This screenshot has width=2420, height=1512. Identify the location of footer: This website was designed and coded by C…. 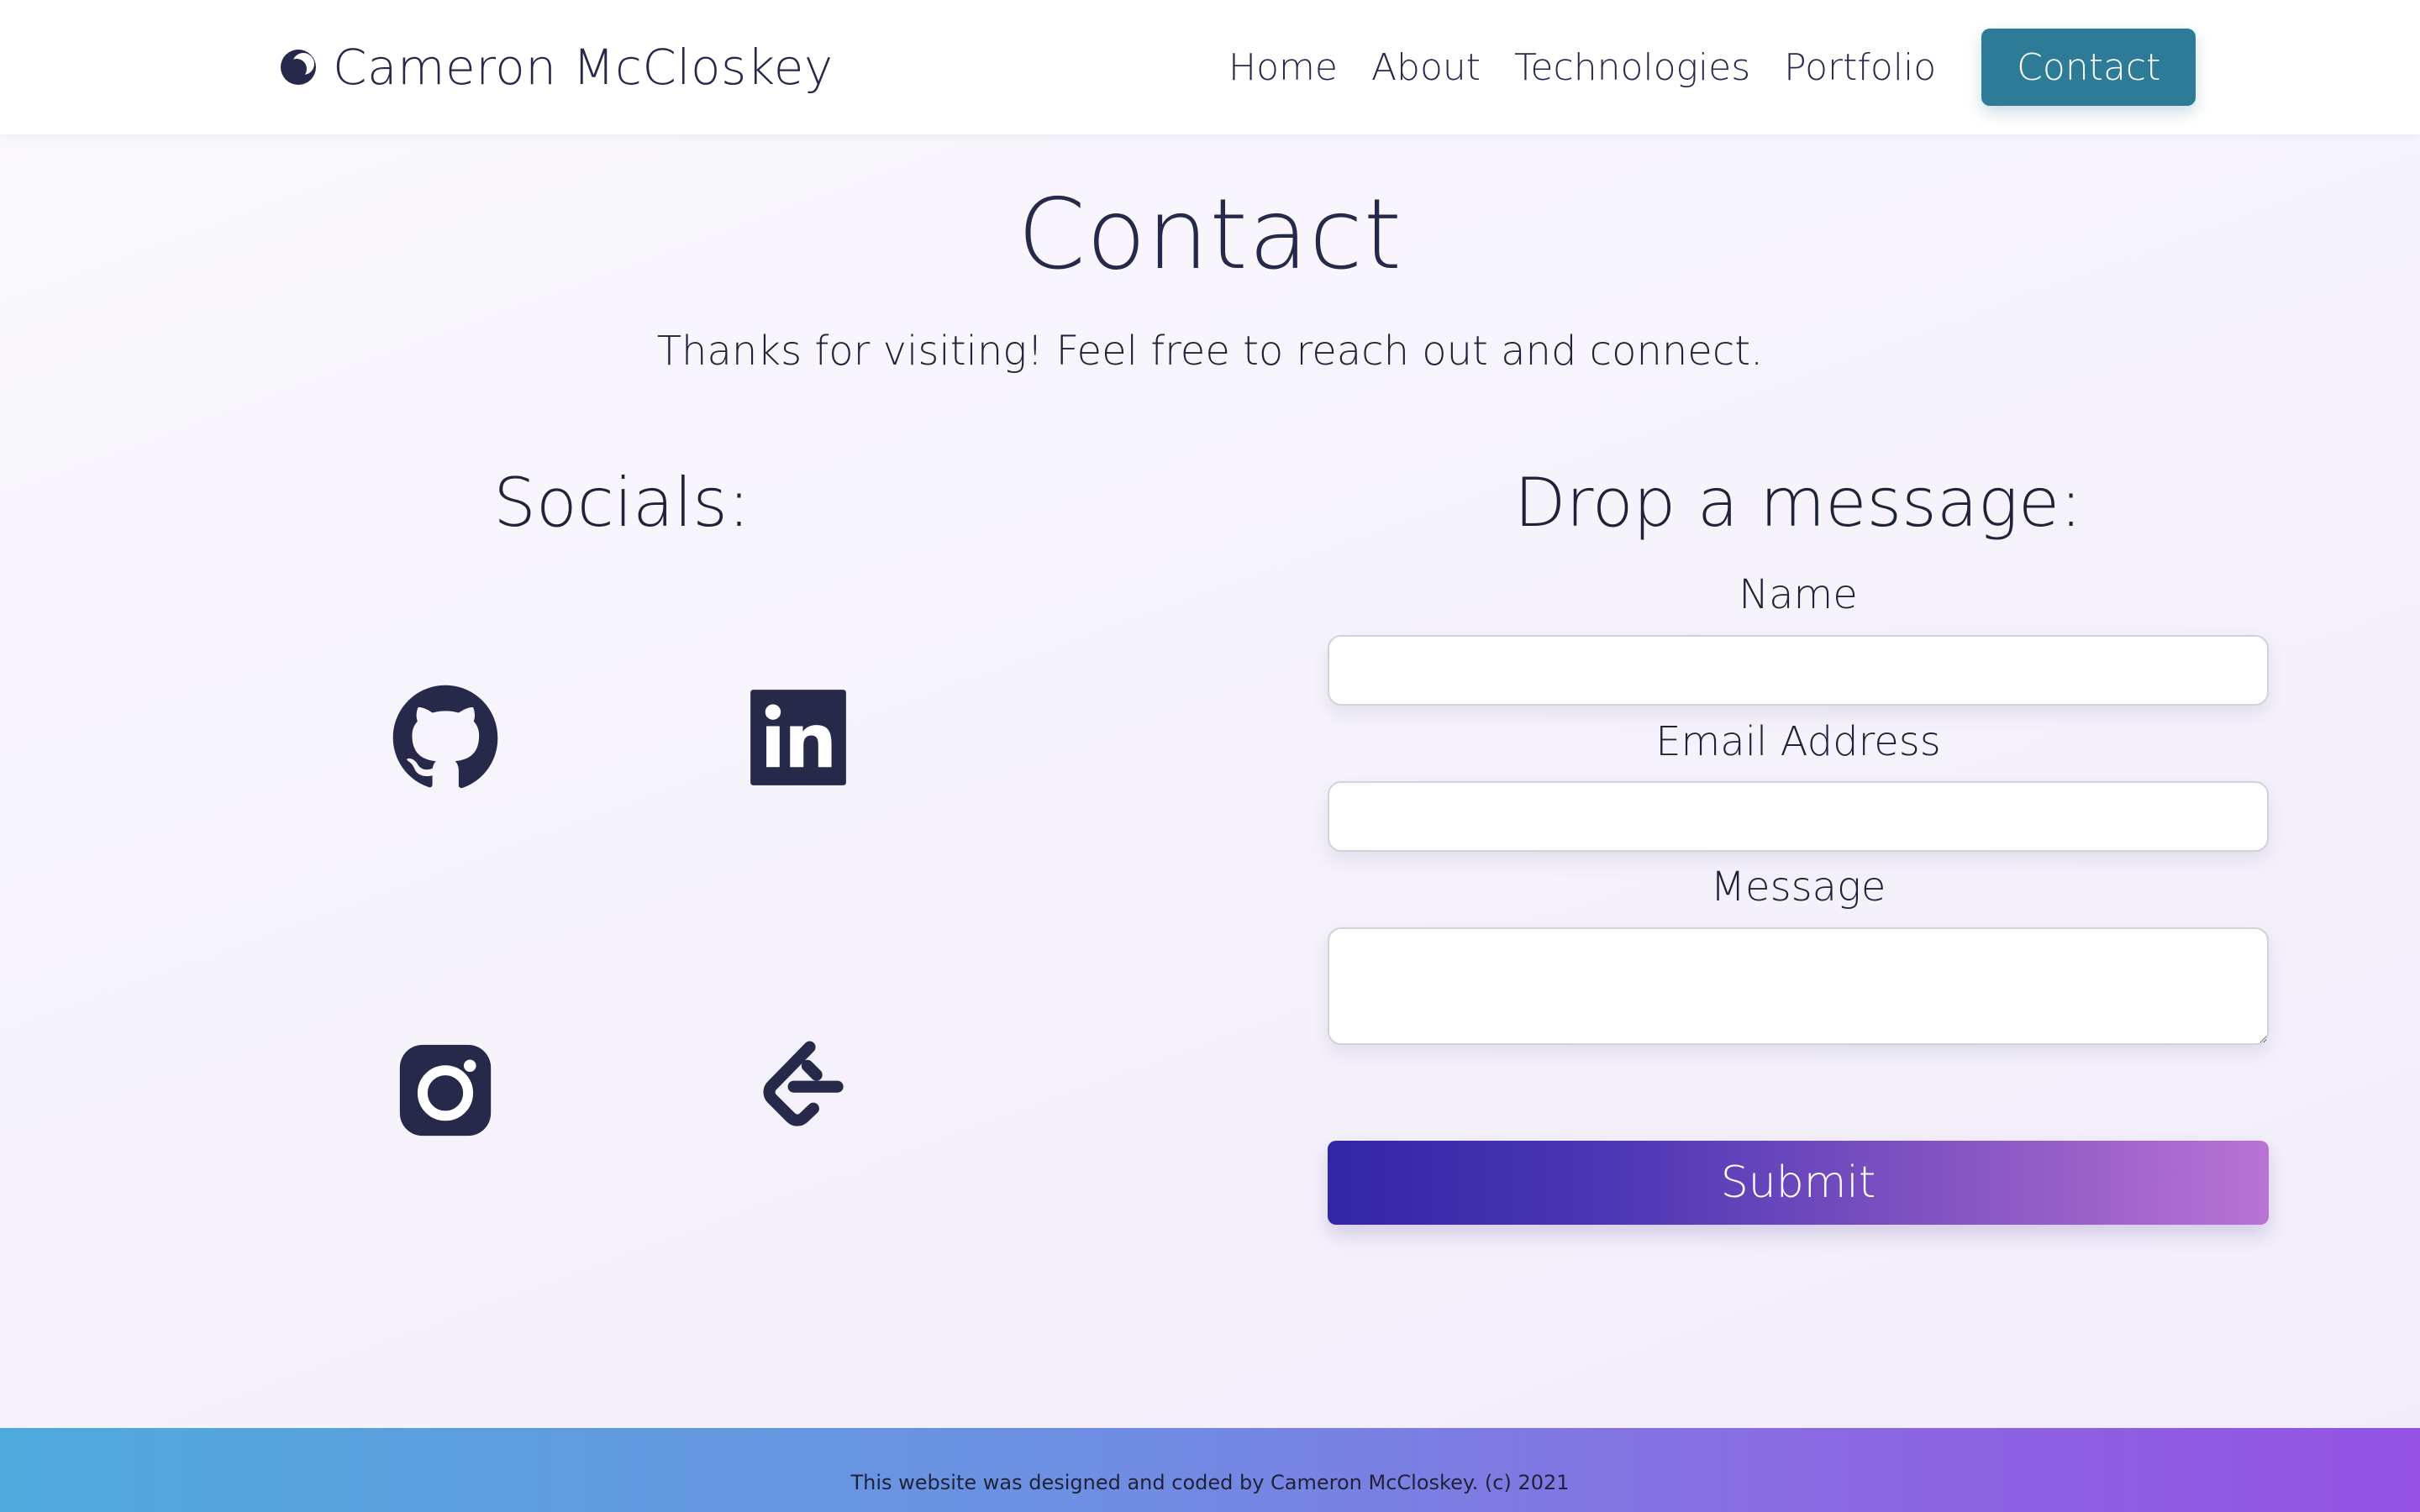
(1210, 1470).